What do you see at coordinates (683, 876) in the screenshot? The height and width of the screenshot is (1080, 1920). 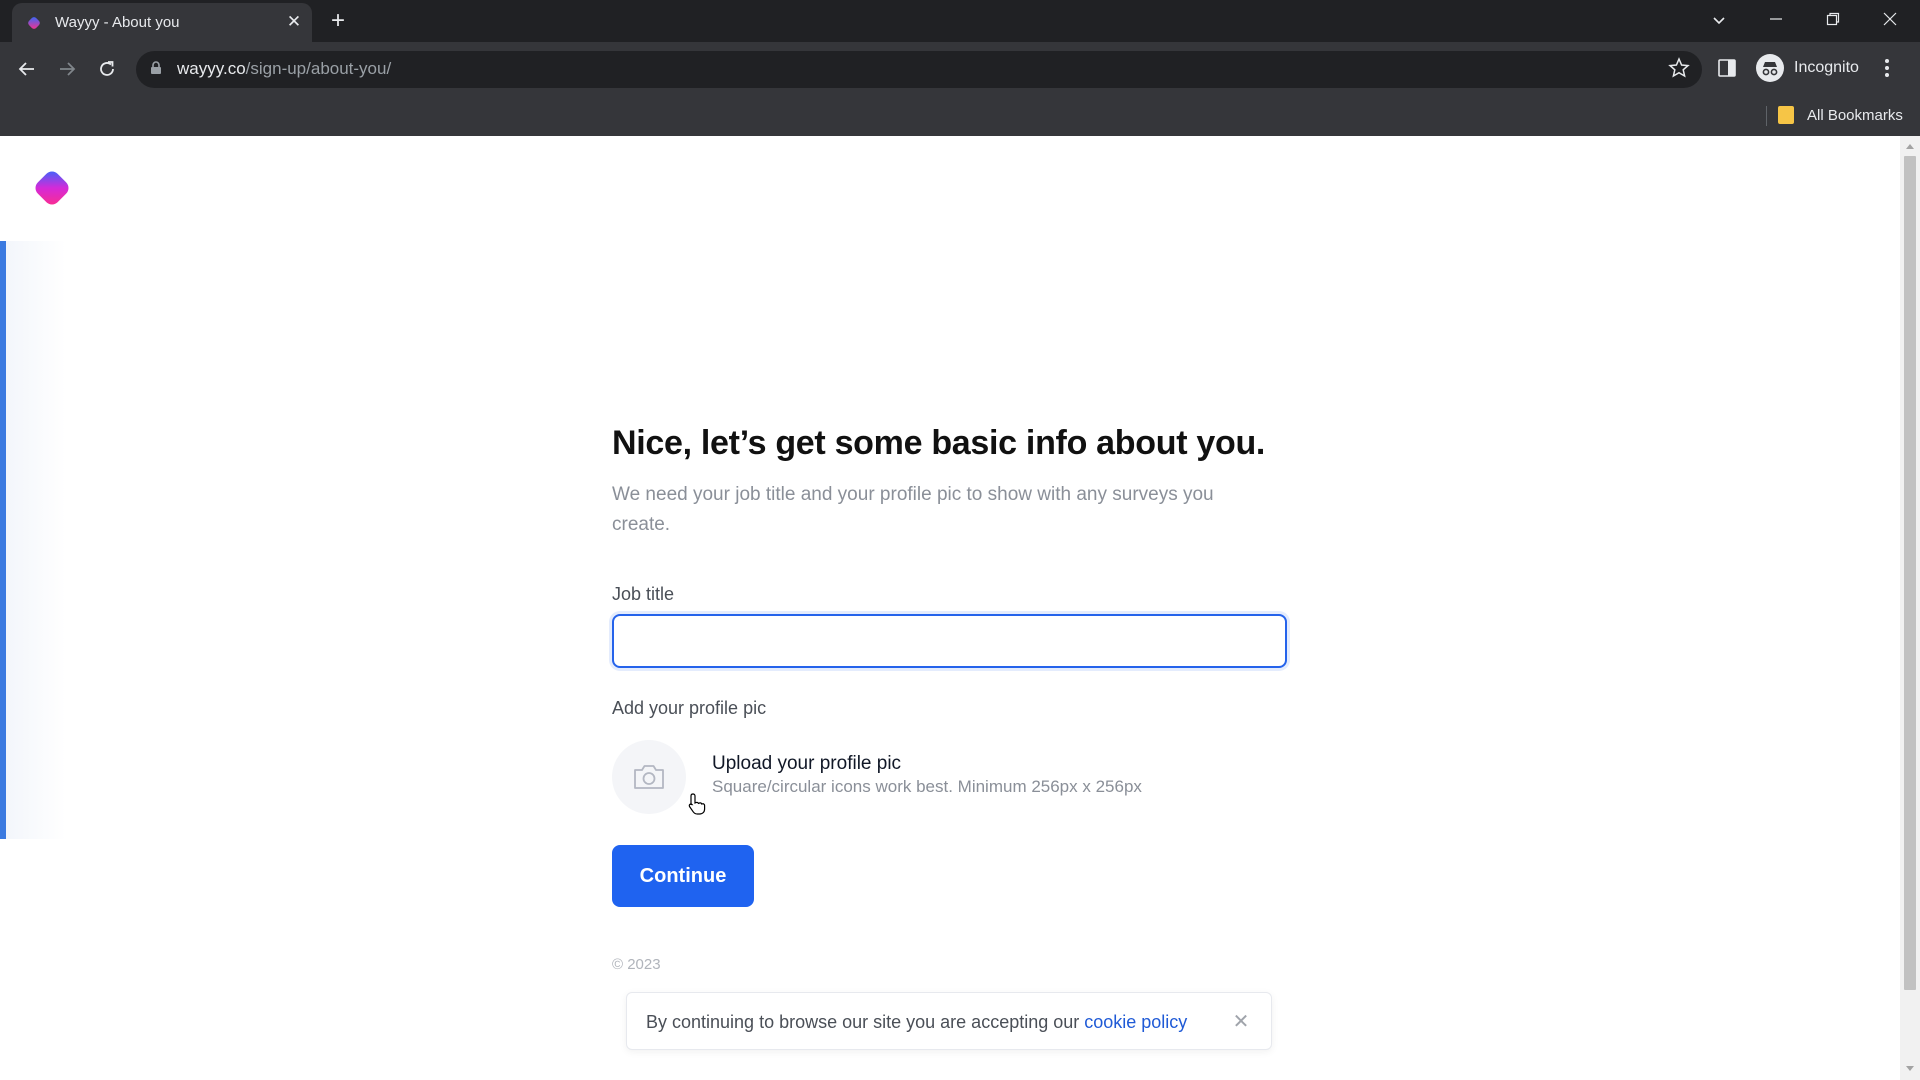 I see `continue-button: Continue` at bounding box center [683, 876].